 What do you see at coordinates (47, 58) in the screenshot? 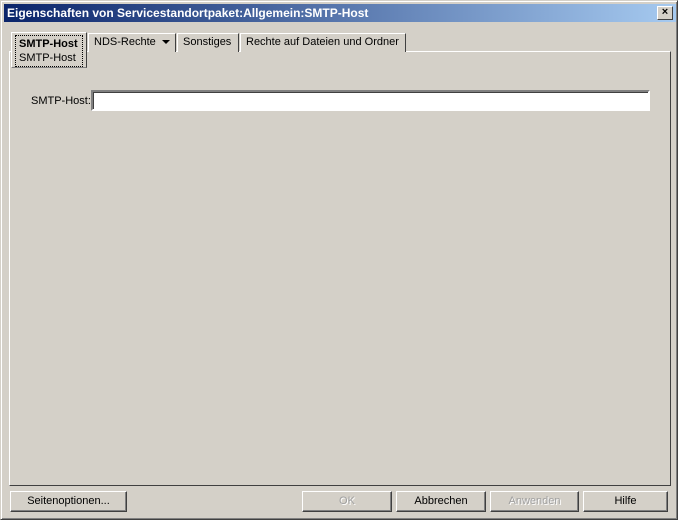
I see `tab-sublabel: SMTP-Host` at bounding box center [47, 58].